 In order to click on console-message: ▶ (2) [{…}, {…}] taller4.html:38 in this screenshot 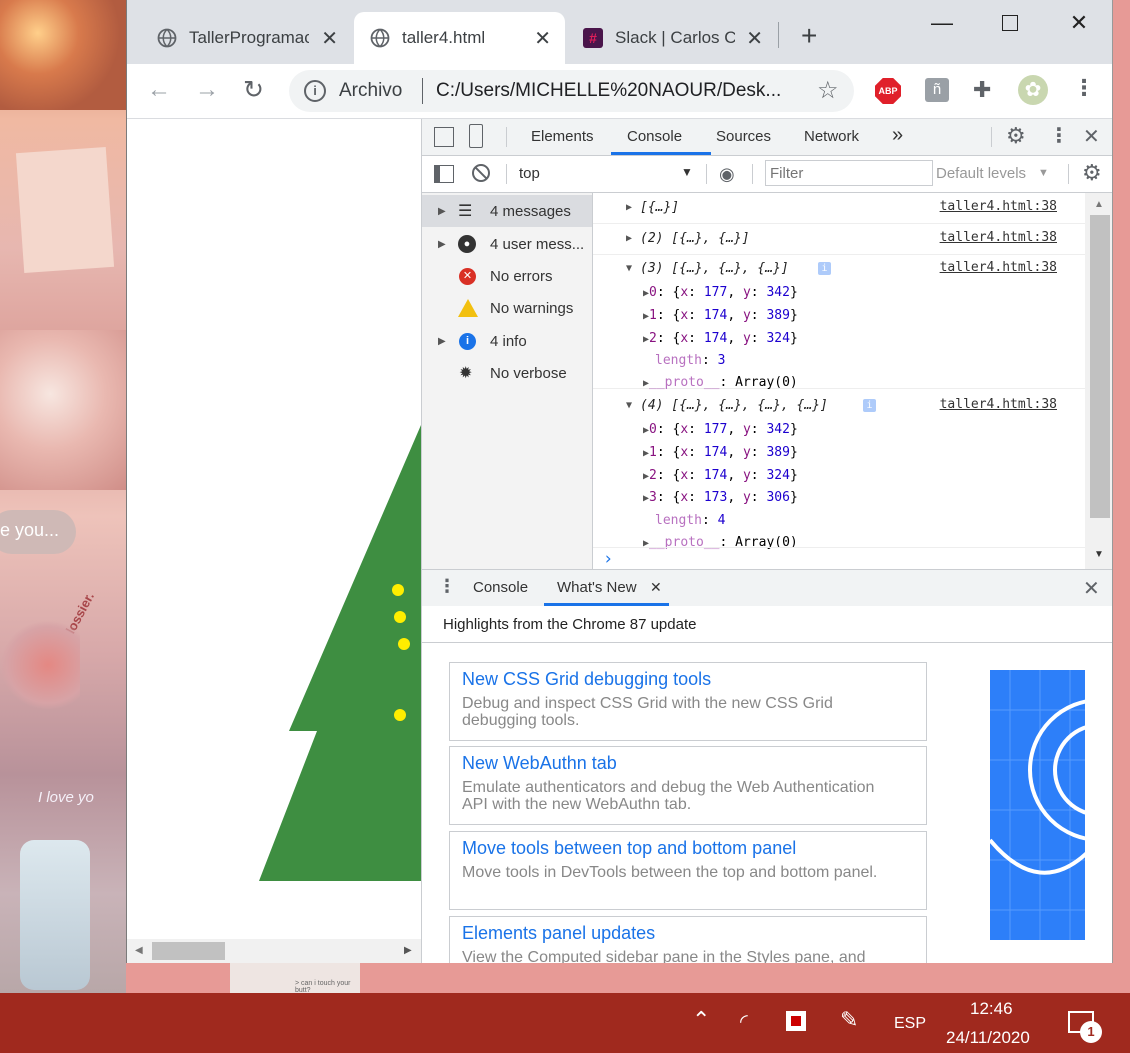, I will do `click(839, 239)`.